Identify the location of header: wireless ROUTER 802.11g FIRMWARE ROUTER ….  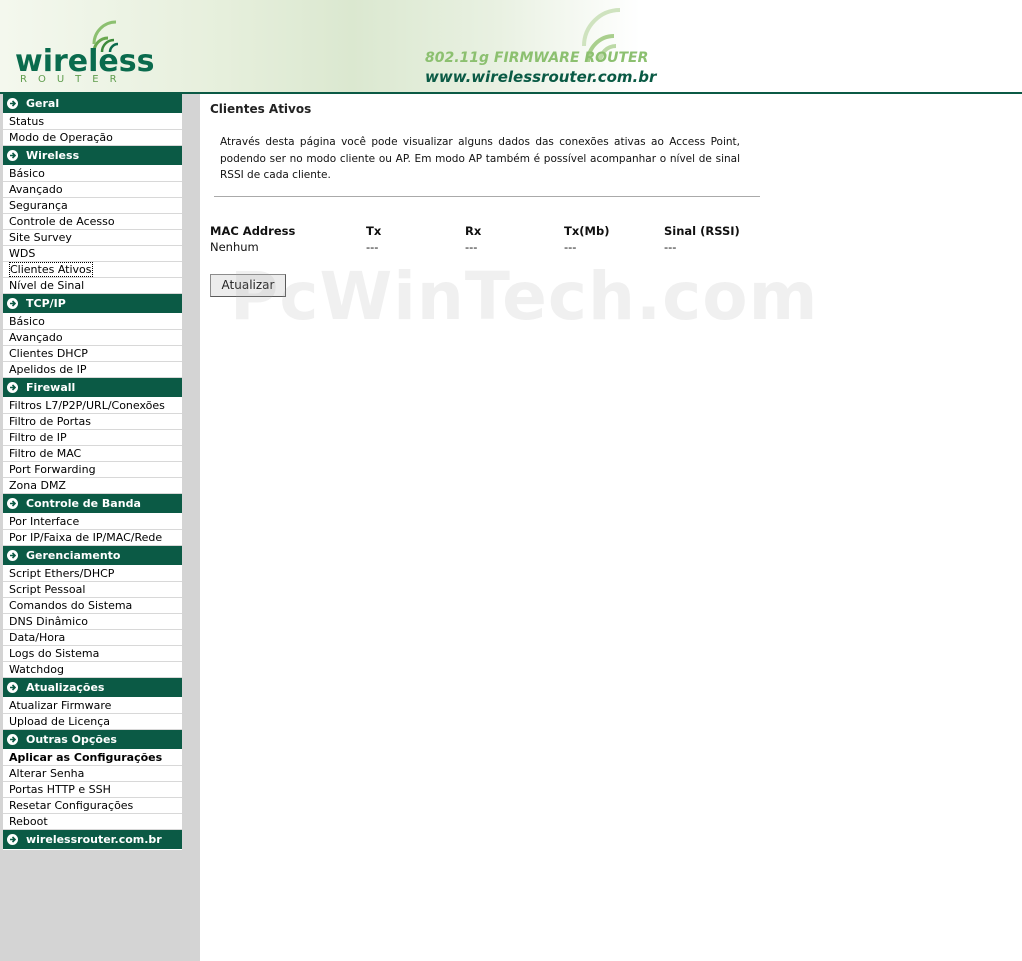
(511, 46).